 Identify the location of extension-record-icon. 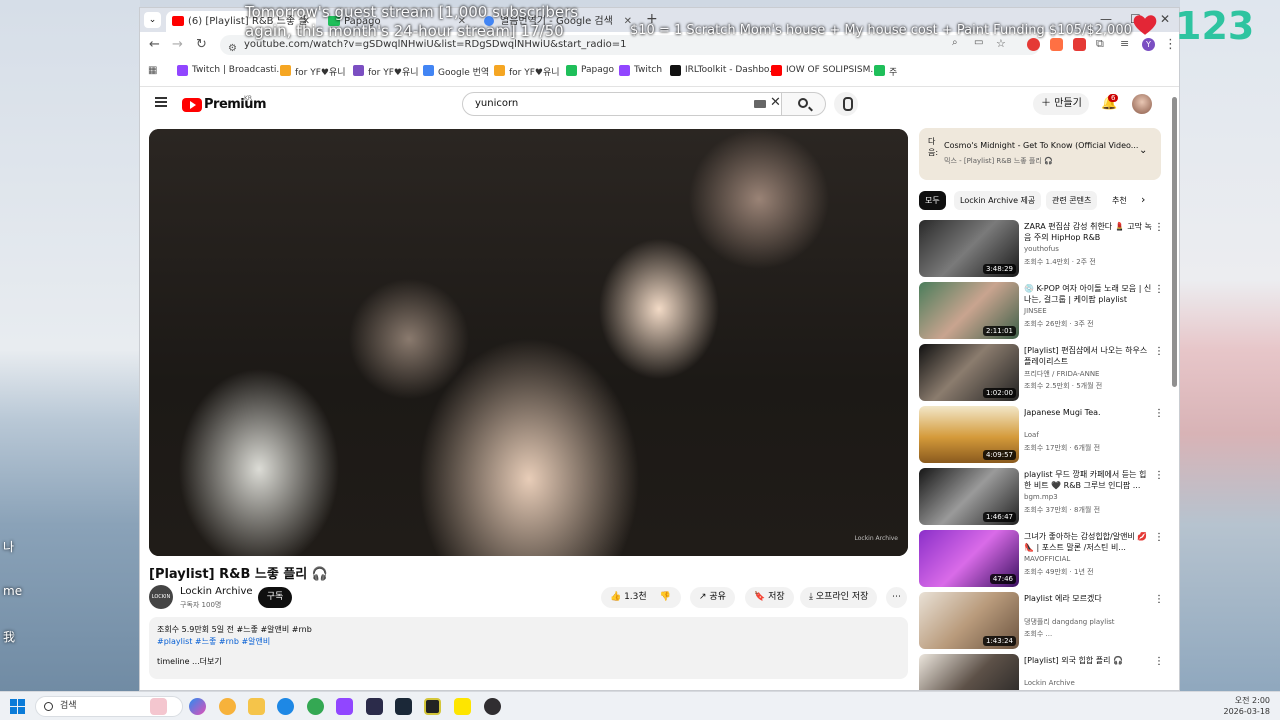
(1079, 44).